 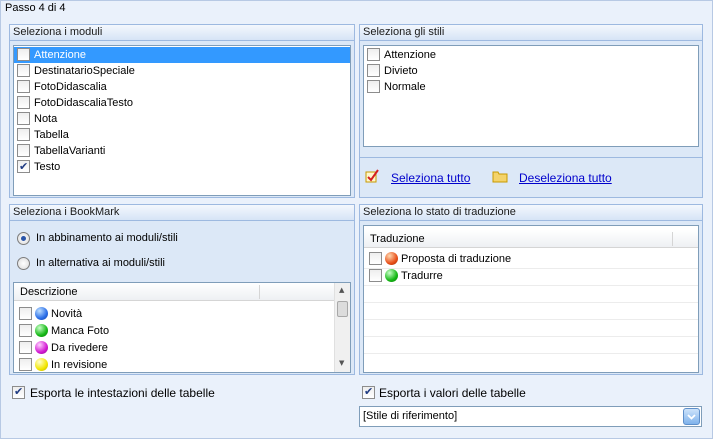 I want to click on green-ball-icon, so click(x=41, y=330).